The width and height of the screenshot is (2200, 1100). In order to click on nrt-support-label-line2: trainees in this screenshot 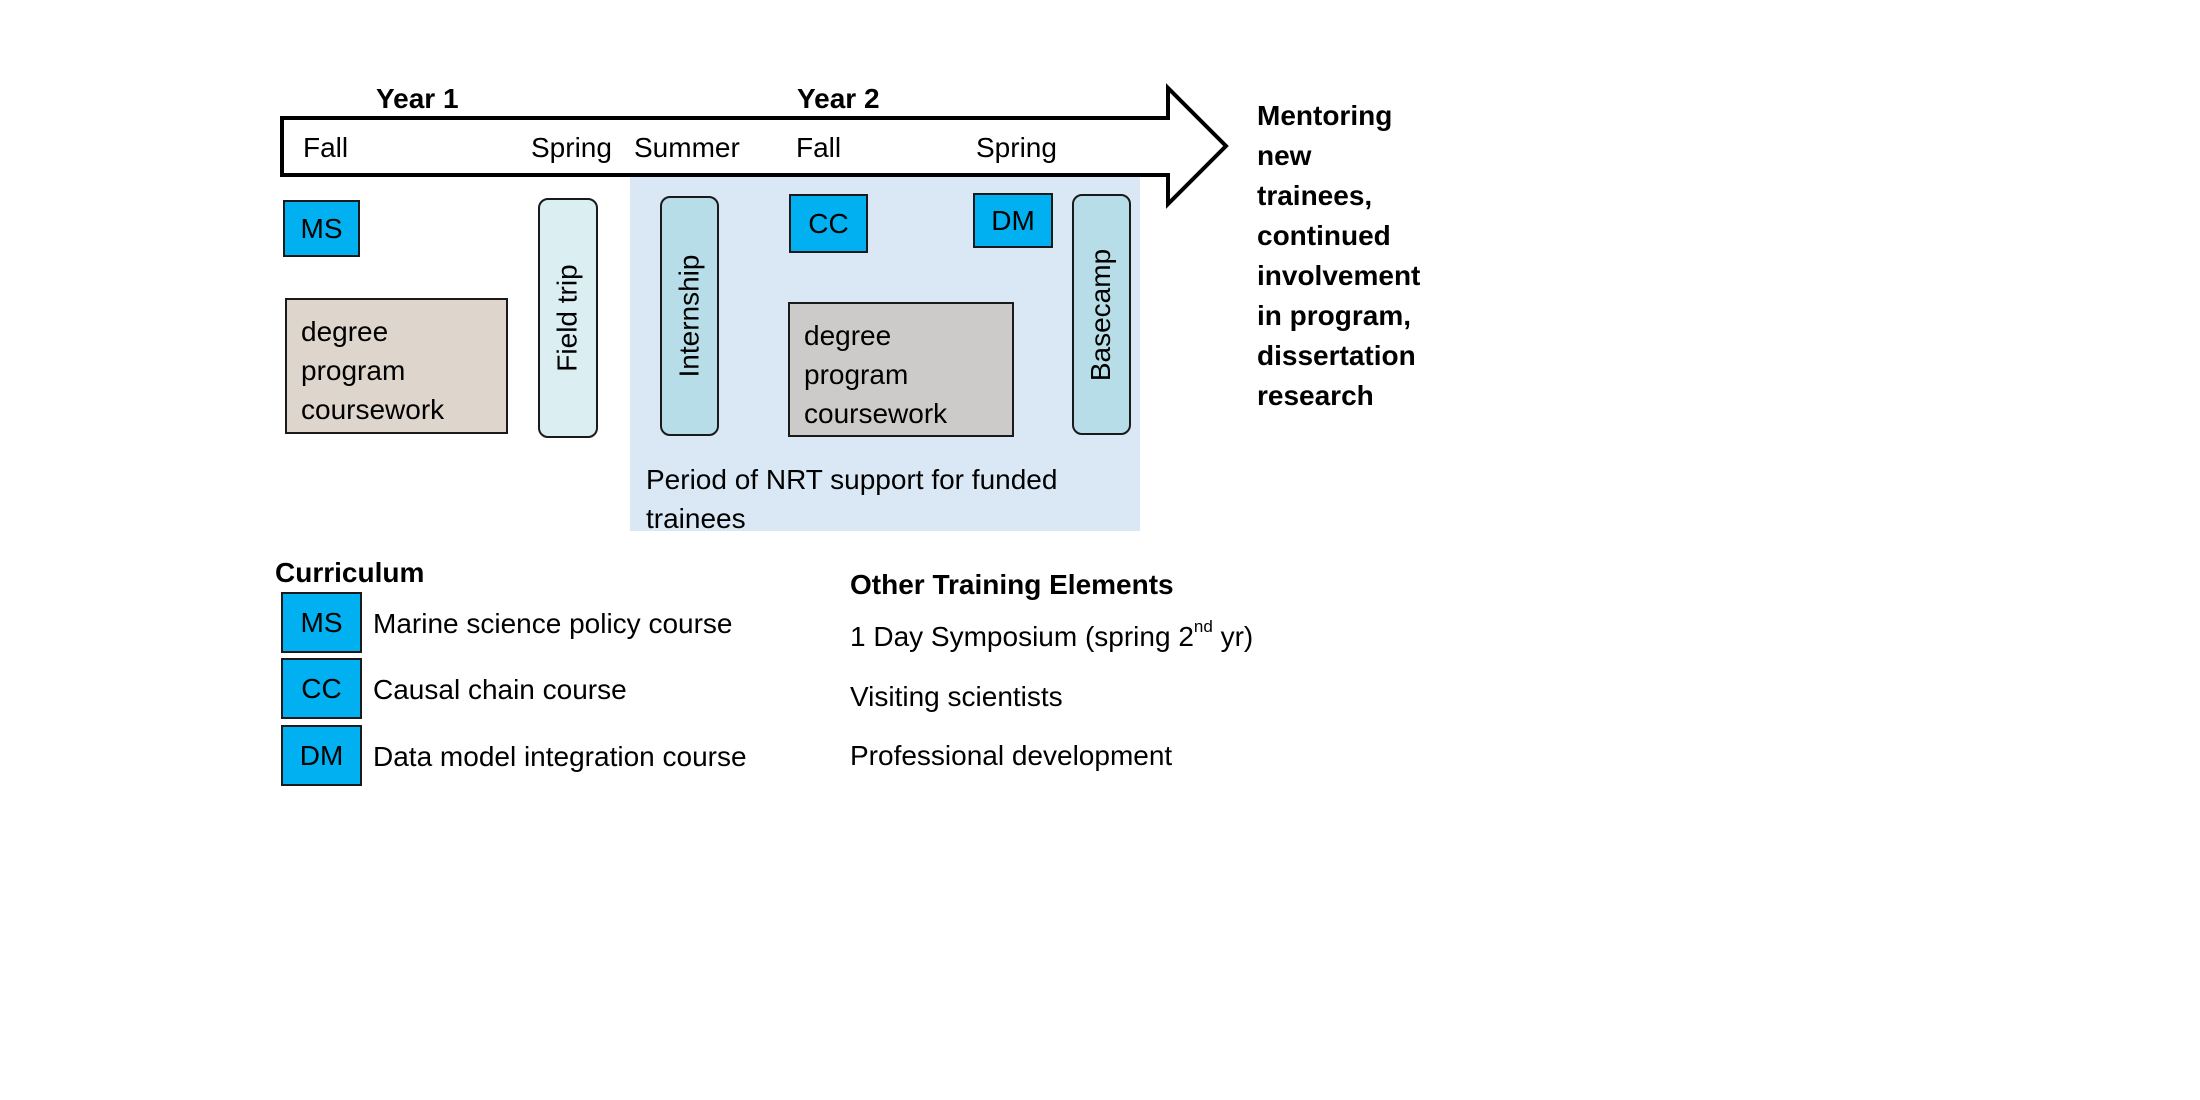, I will do `click(696, 518)`.